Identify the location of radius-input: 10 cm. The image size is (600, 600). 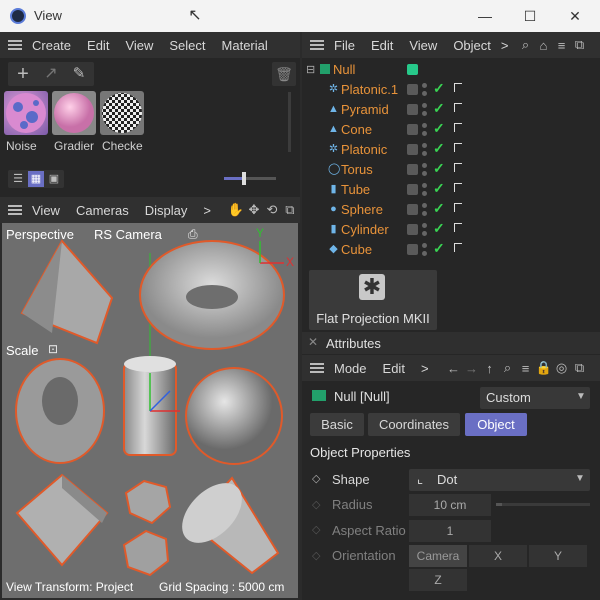
(450, 505).